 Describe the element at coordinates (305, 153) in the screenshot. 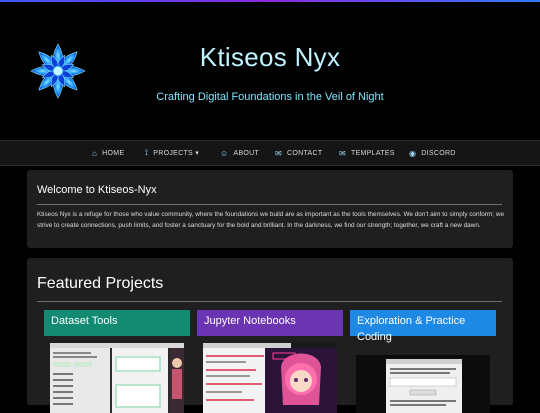

I see `nav-item-label: CONTACT` at that location.